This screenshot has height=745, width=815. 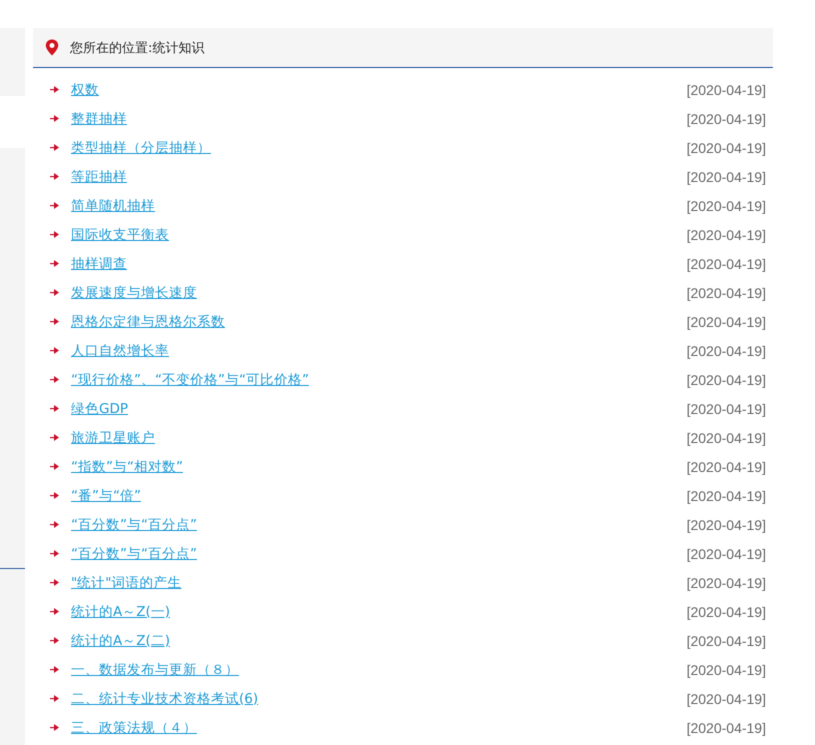 I want to click on breadcrumb-text: 您所在的位置:统计知识, so click(x=137, y=48).